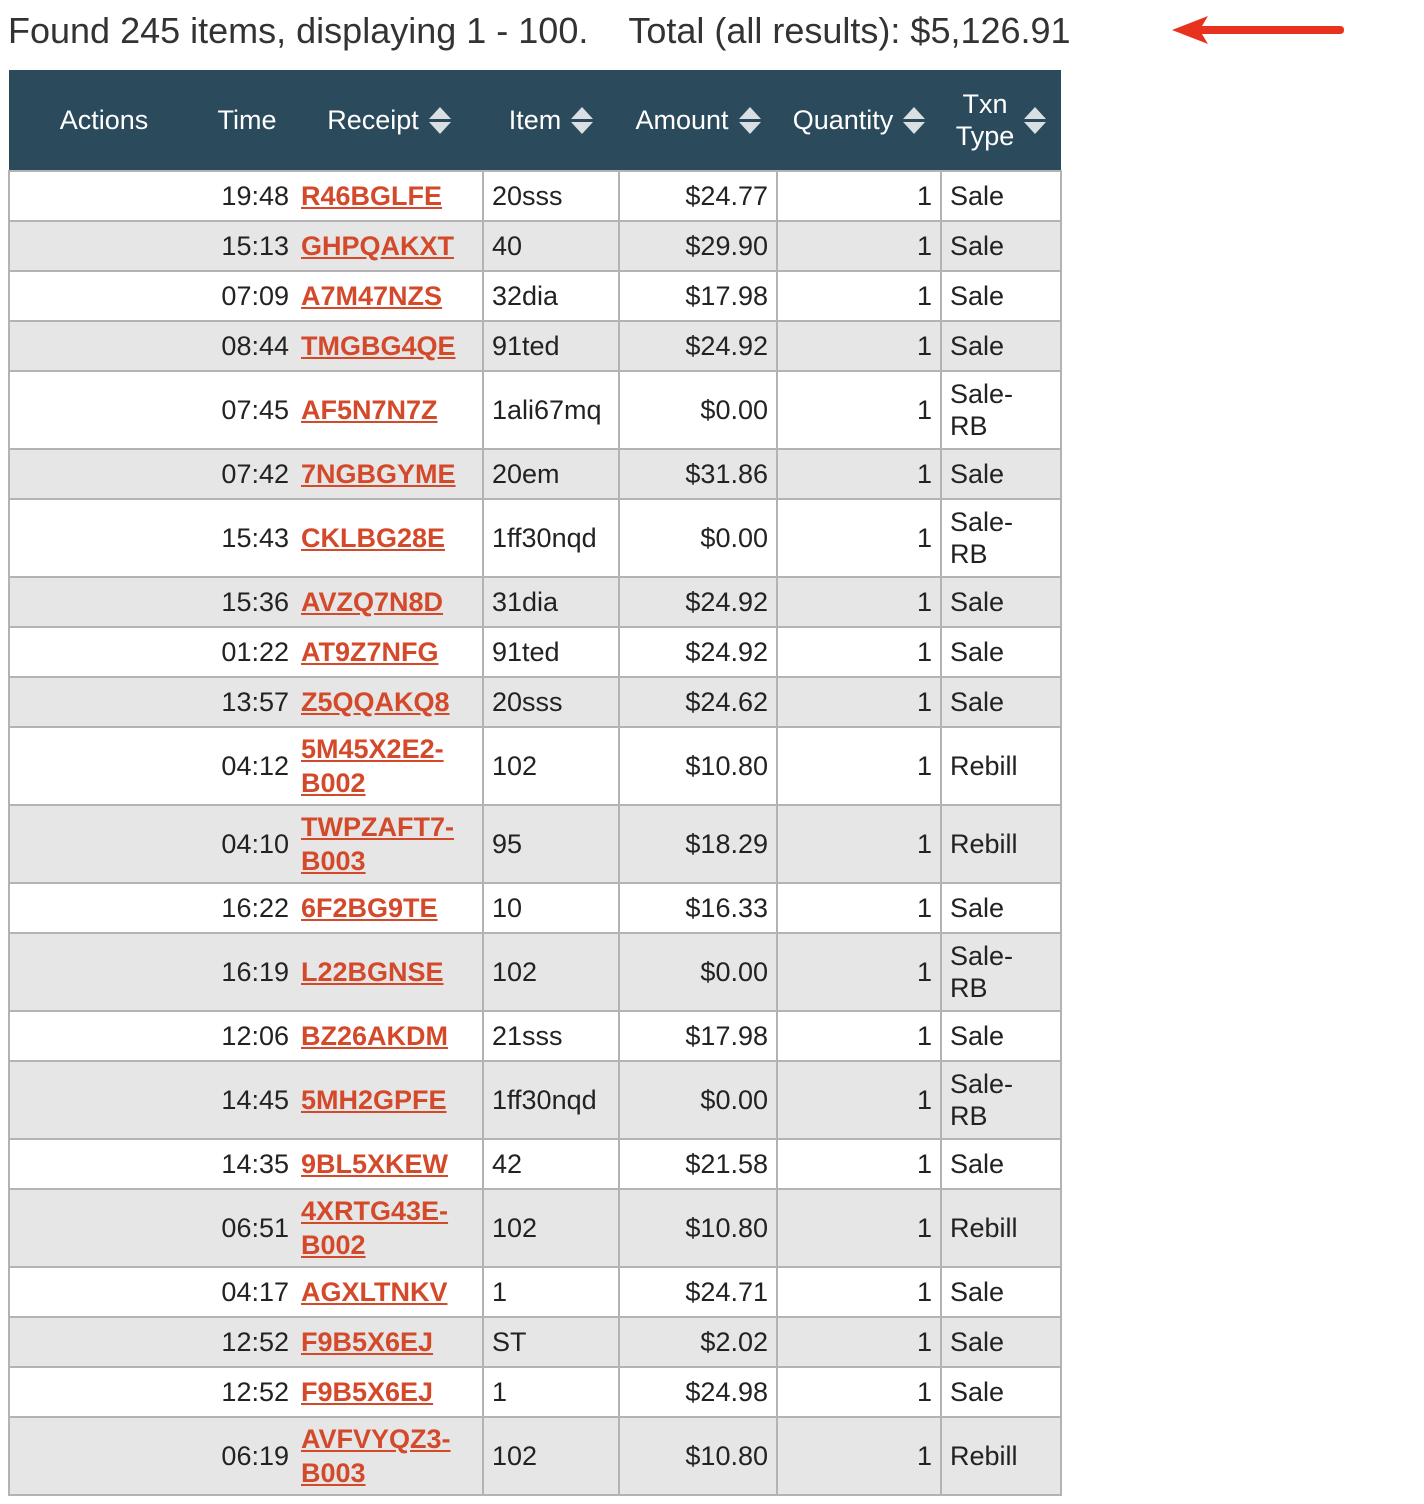  What do you see at coordinates (369, 908) in the screenshot?
I see `receipt-link: 6F2BG9TE` at bounding box center [369, 908].